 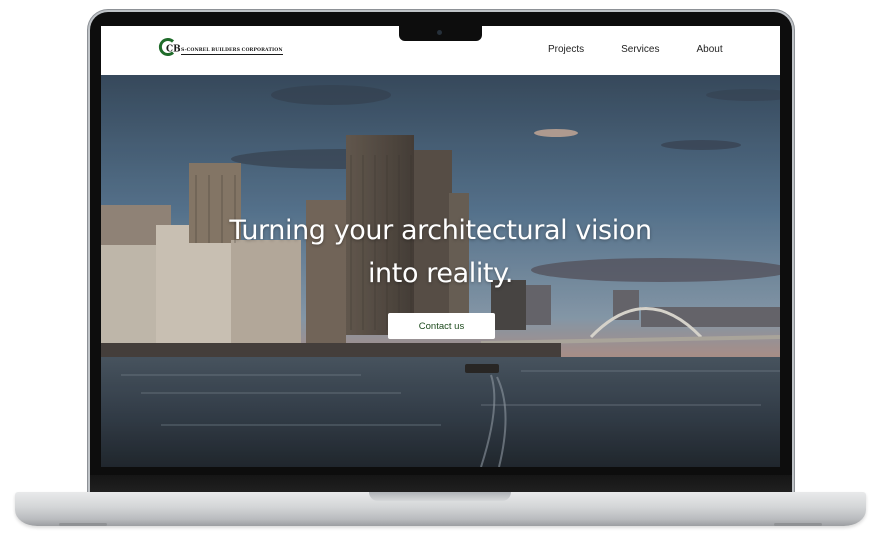 What do you see at coordinates (440, 509) in the screenshot?
I see `laptop-base` at bounding box center [440, 509].